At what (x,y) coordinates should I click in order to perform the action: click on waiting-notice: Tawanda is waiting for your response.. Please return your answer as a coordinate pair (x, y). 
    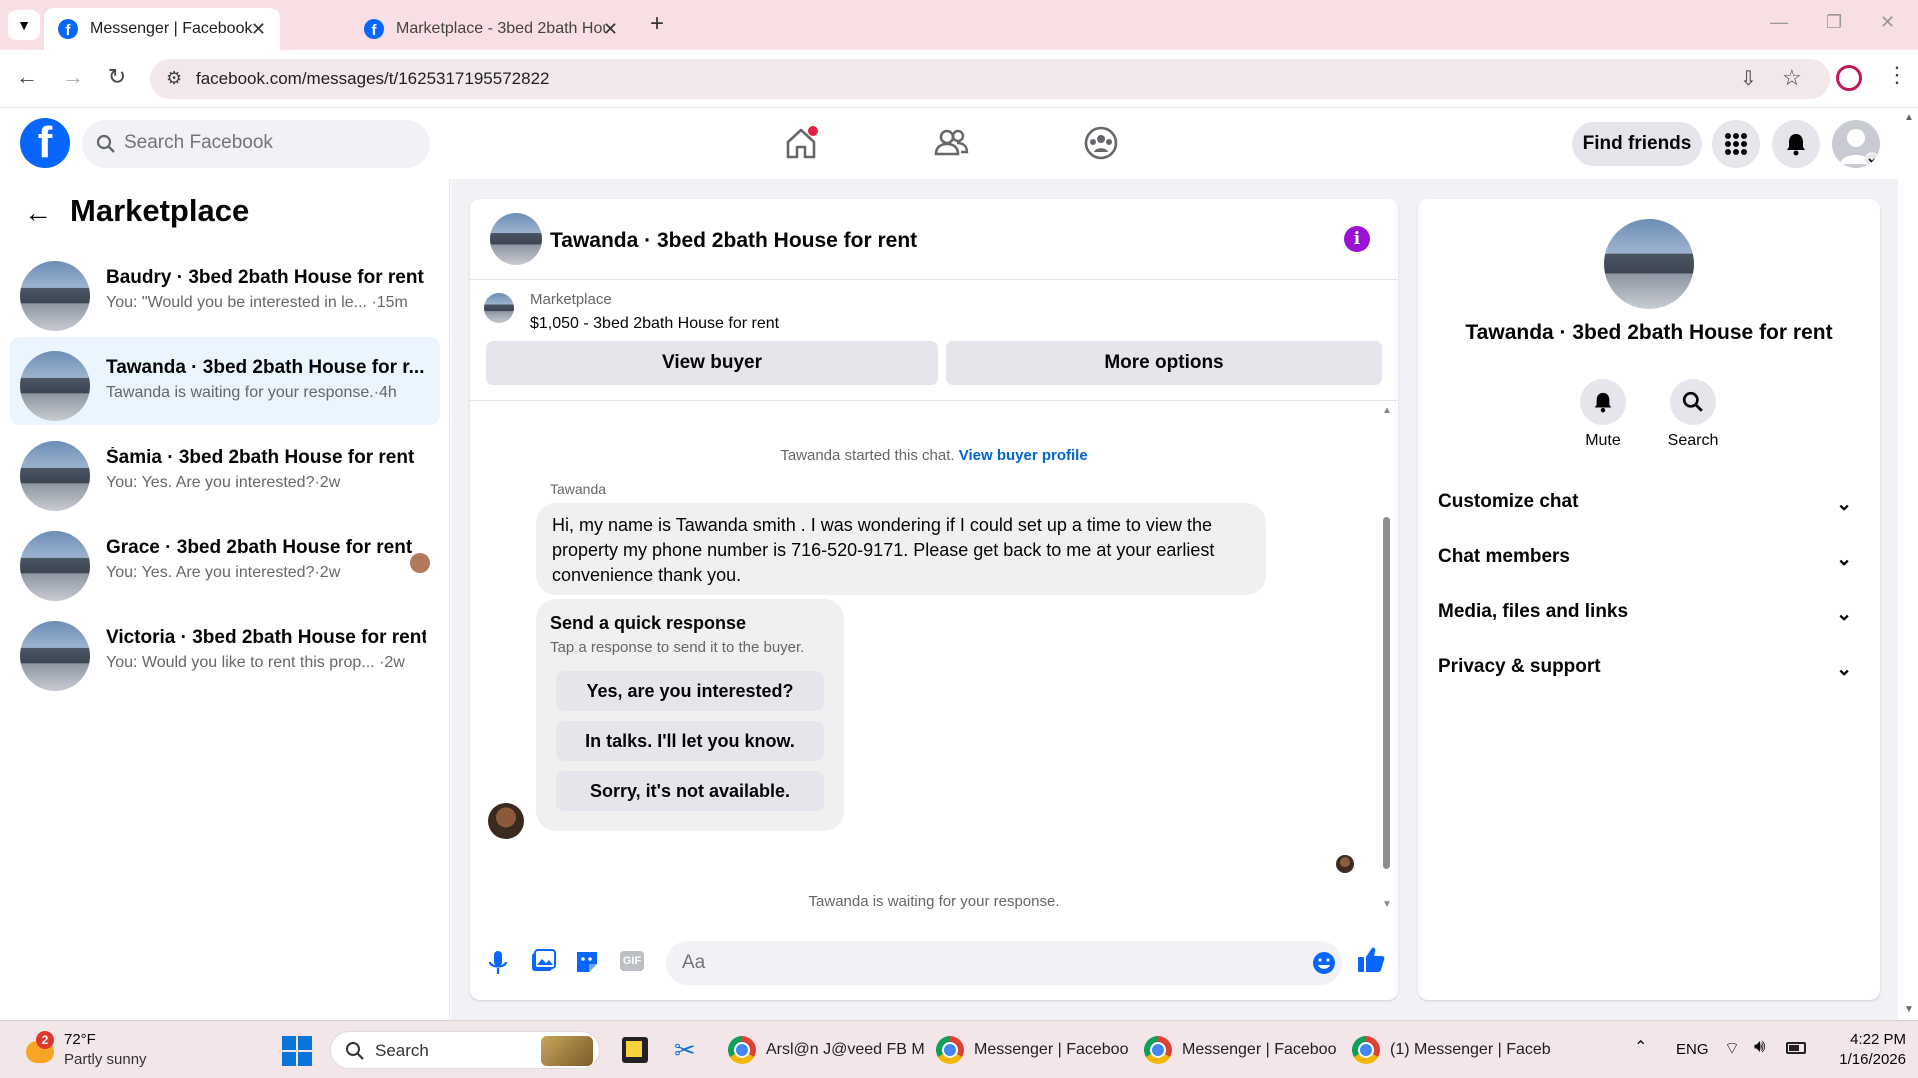
    Looking at the image, I should click on (934, 901).